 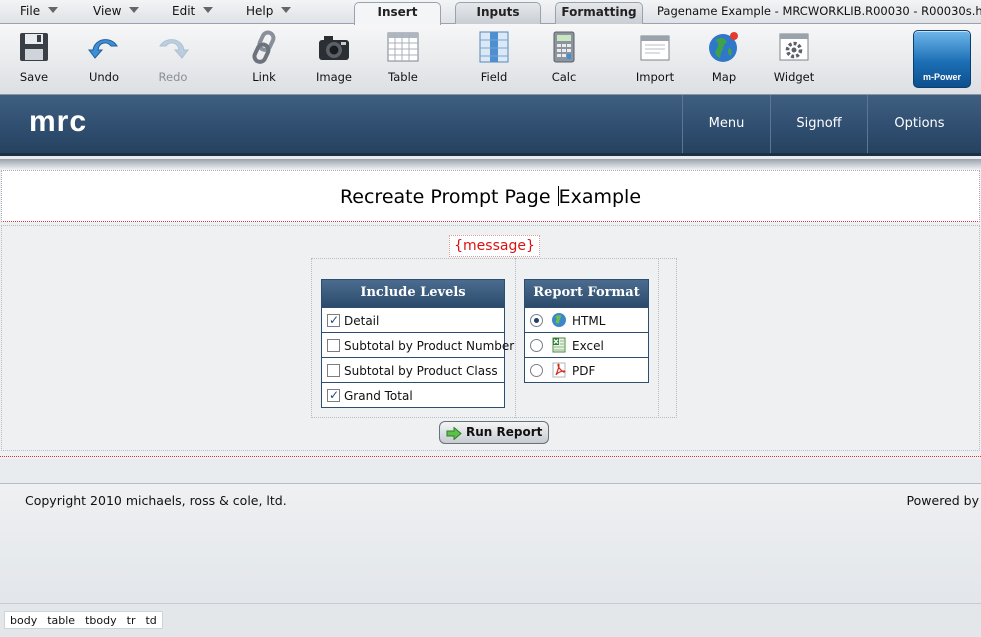 What do you see at coordinates (559, 369) in the screenshot?
I see `pdf-icon` at bounding box center [559, 369].